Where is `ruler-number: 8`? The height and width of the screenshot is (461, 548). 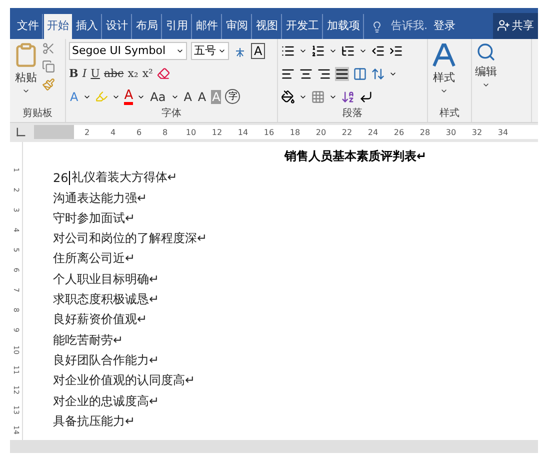 ruler-number: 8 is located at coordinates (165, 132).